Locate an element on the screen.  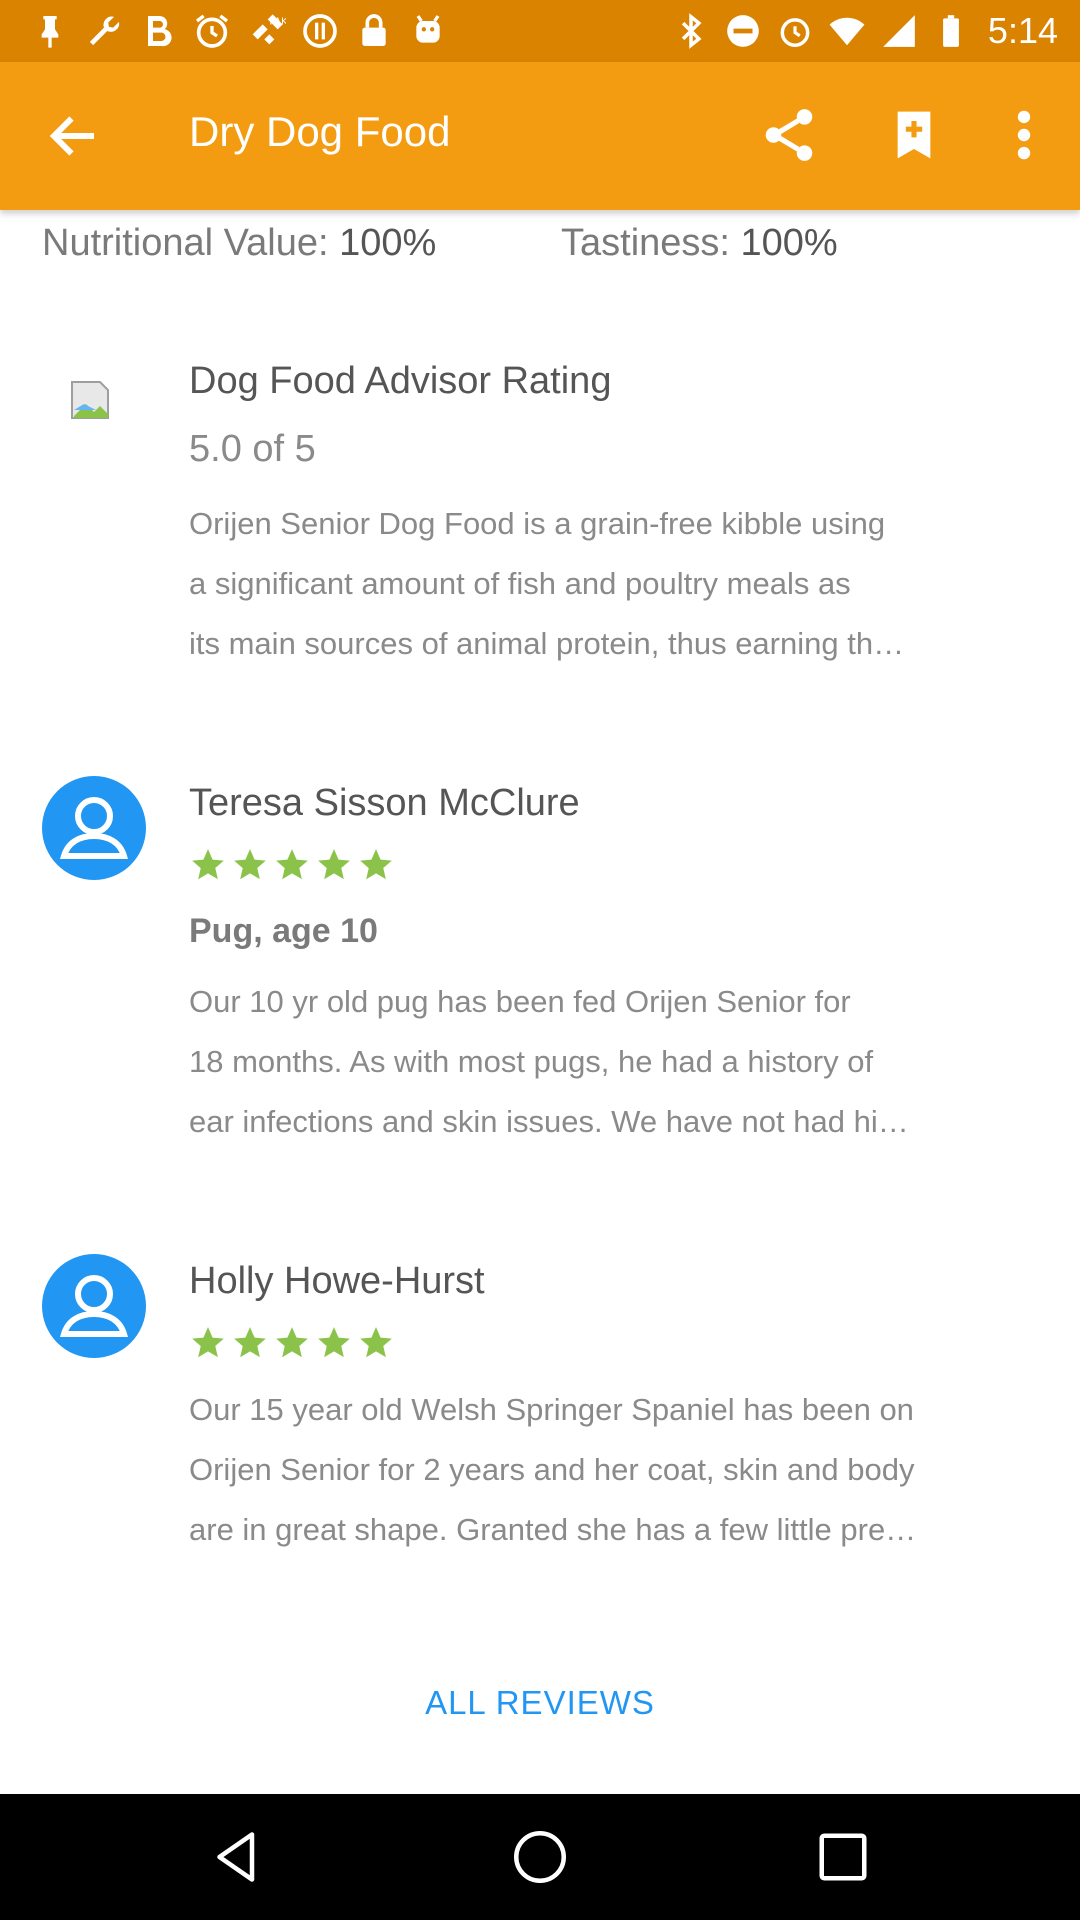
broken-image-icon is located at coordinates (95, 405).